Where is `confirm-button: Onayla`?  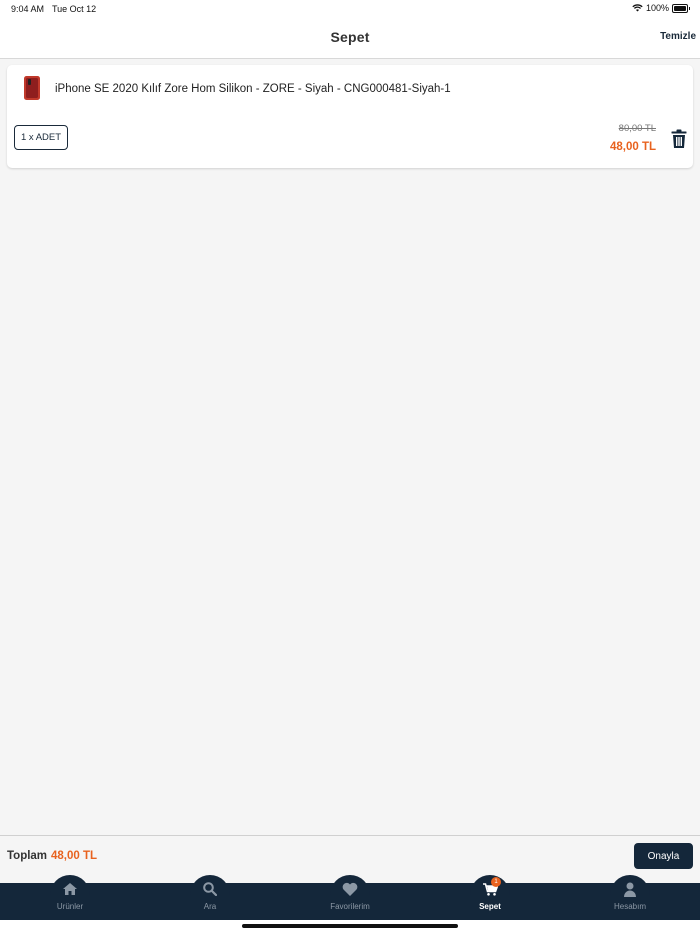 confirm-button: Onayla is located at coordinates (663, 856).